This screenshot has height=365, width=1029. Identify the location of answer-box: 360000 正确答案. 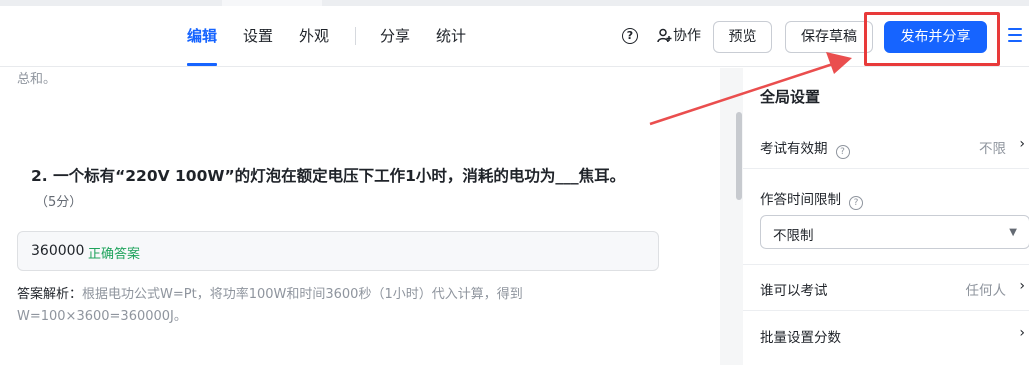
(338, 251).